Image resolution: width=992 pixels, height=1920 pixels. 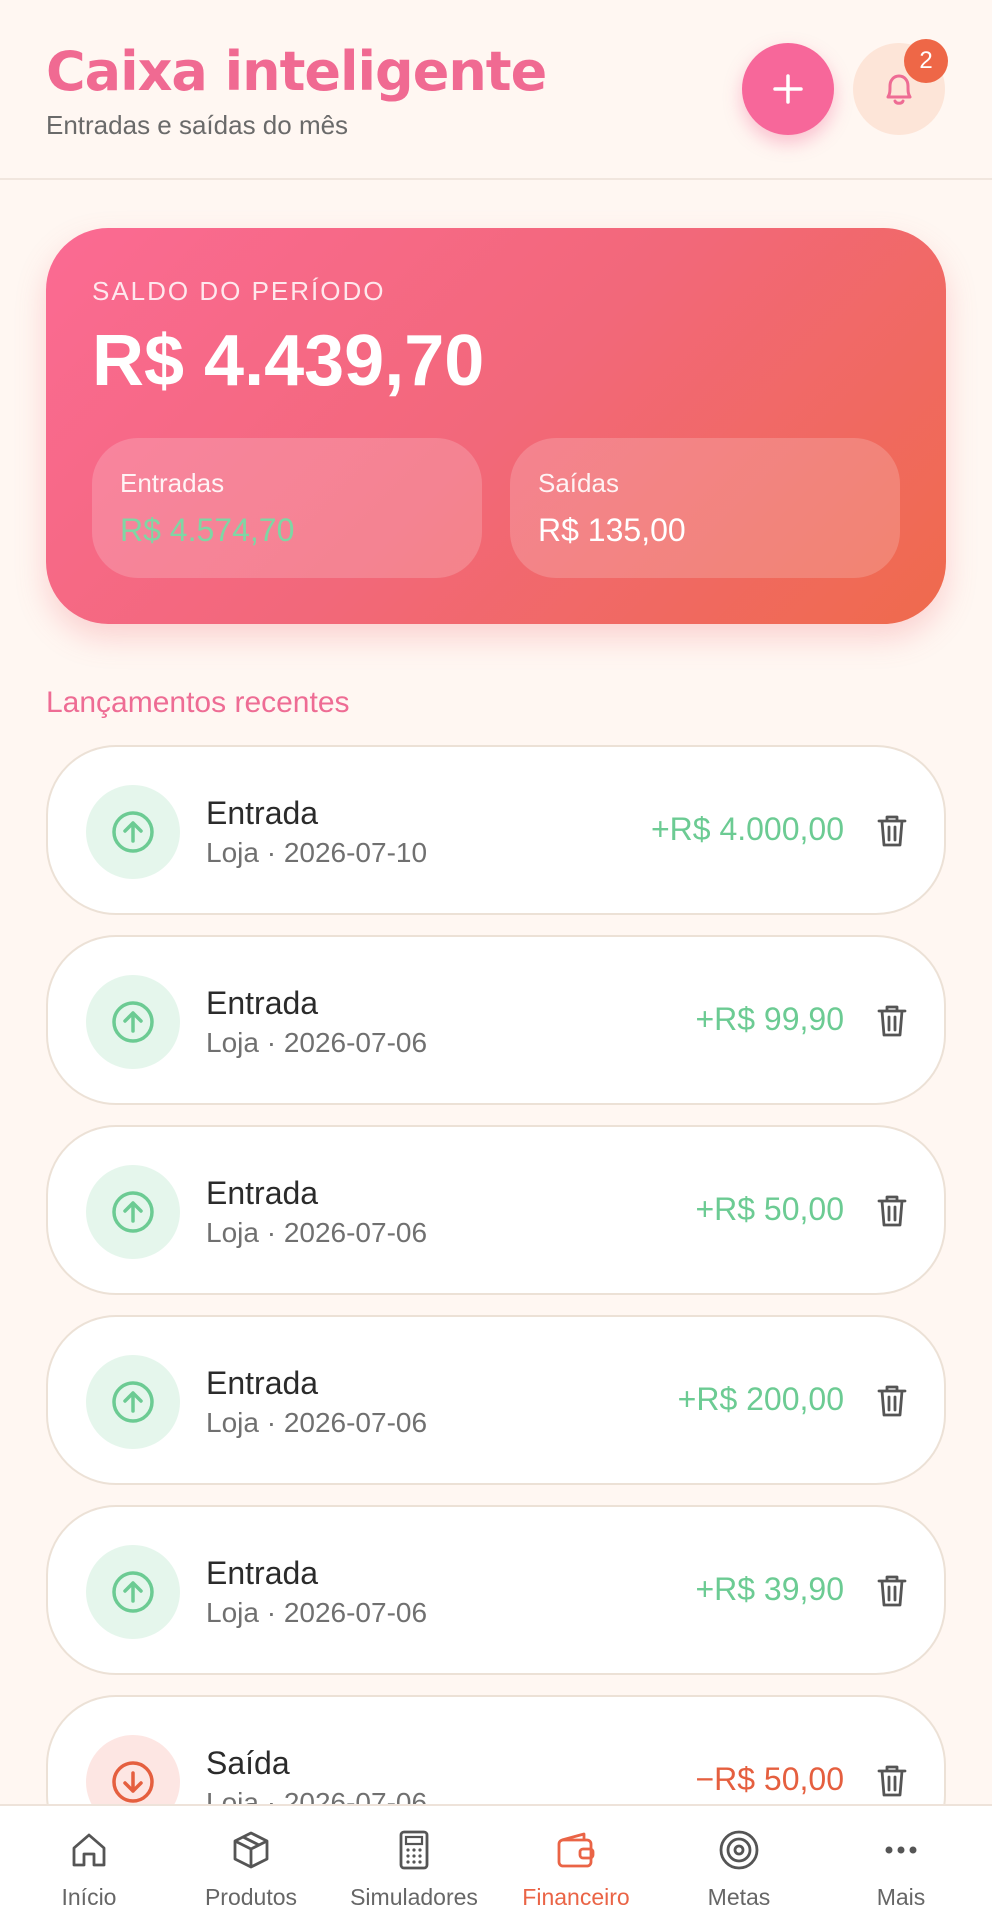 What do you see at coordinates (739, 1897) in the screenshot?
I see `nav-label: Metas` at bounding box center [739, 1897].